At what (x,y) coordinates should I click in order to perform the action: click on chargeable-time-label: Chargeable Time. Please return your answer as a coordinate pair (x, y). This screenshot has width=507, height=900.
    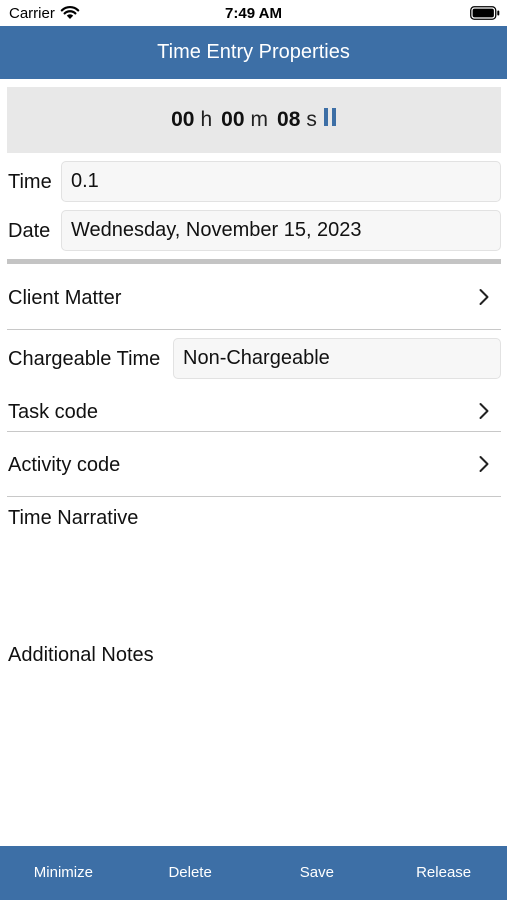
    Looking at the image, I should click on (84, 359).